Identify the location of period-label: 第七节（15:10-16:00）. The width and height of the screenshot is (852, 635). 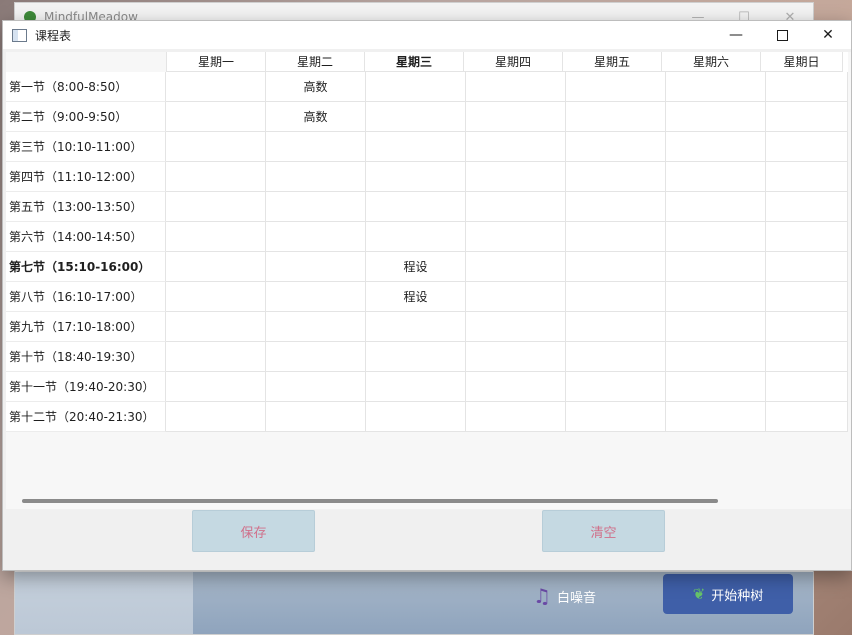
(86, 267).